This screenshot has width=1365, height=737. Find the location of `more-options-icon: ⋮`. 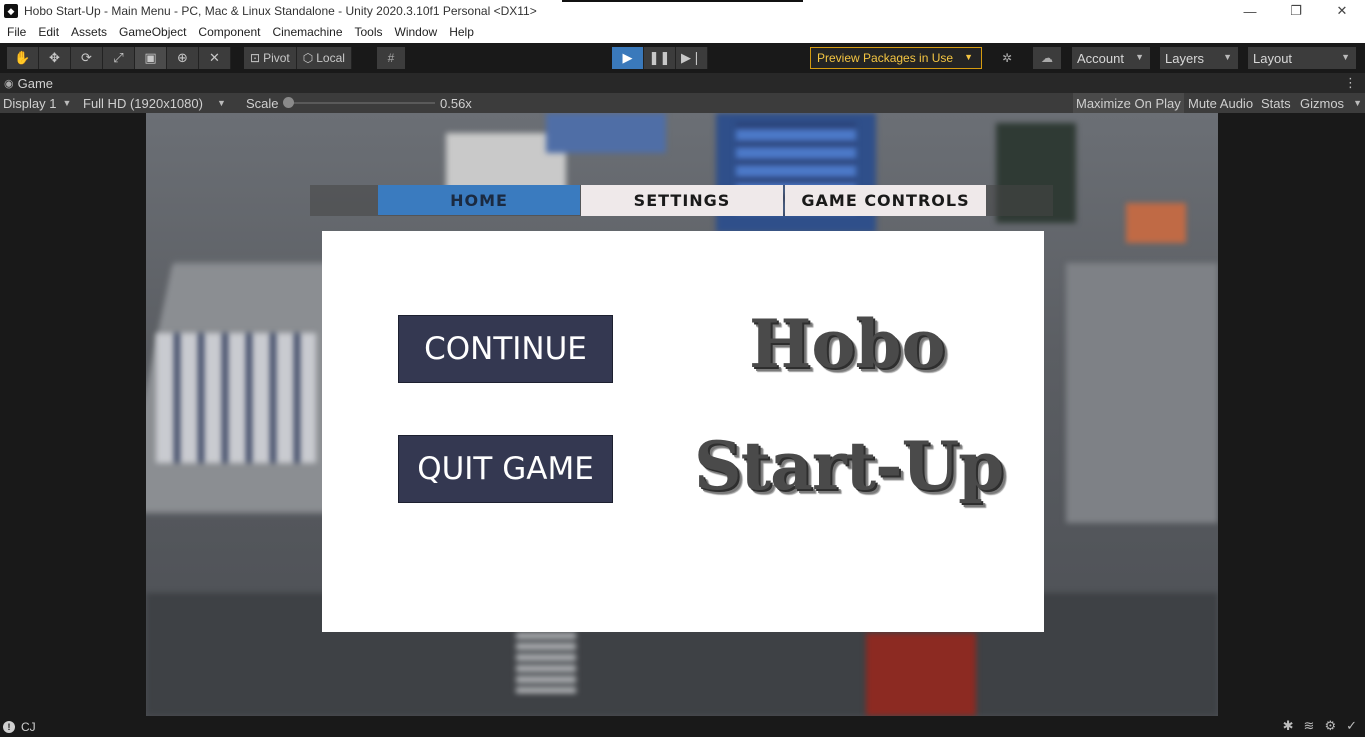

more-options-icon: ⋮ is located at coordinates (1350, 83).